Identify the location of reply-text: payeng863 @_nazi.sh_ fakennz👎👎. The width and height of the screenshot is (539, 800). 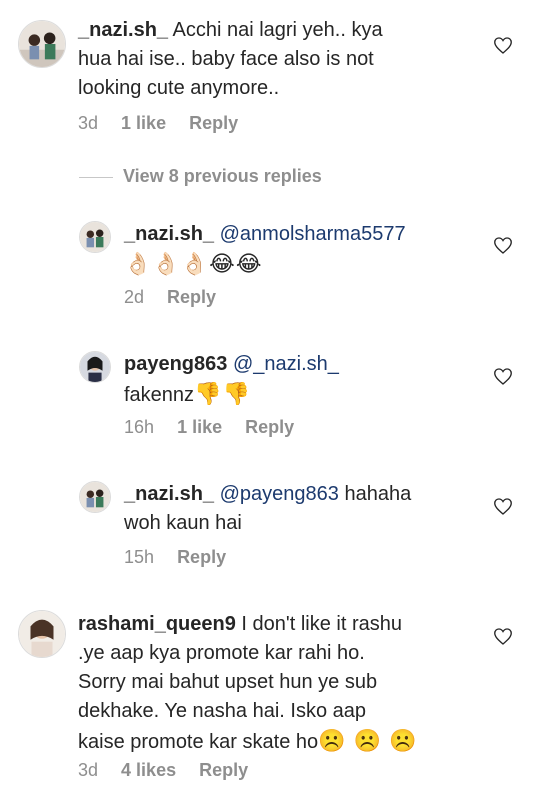
(231, 379).